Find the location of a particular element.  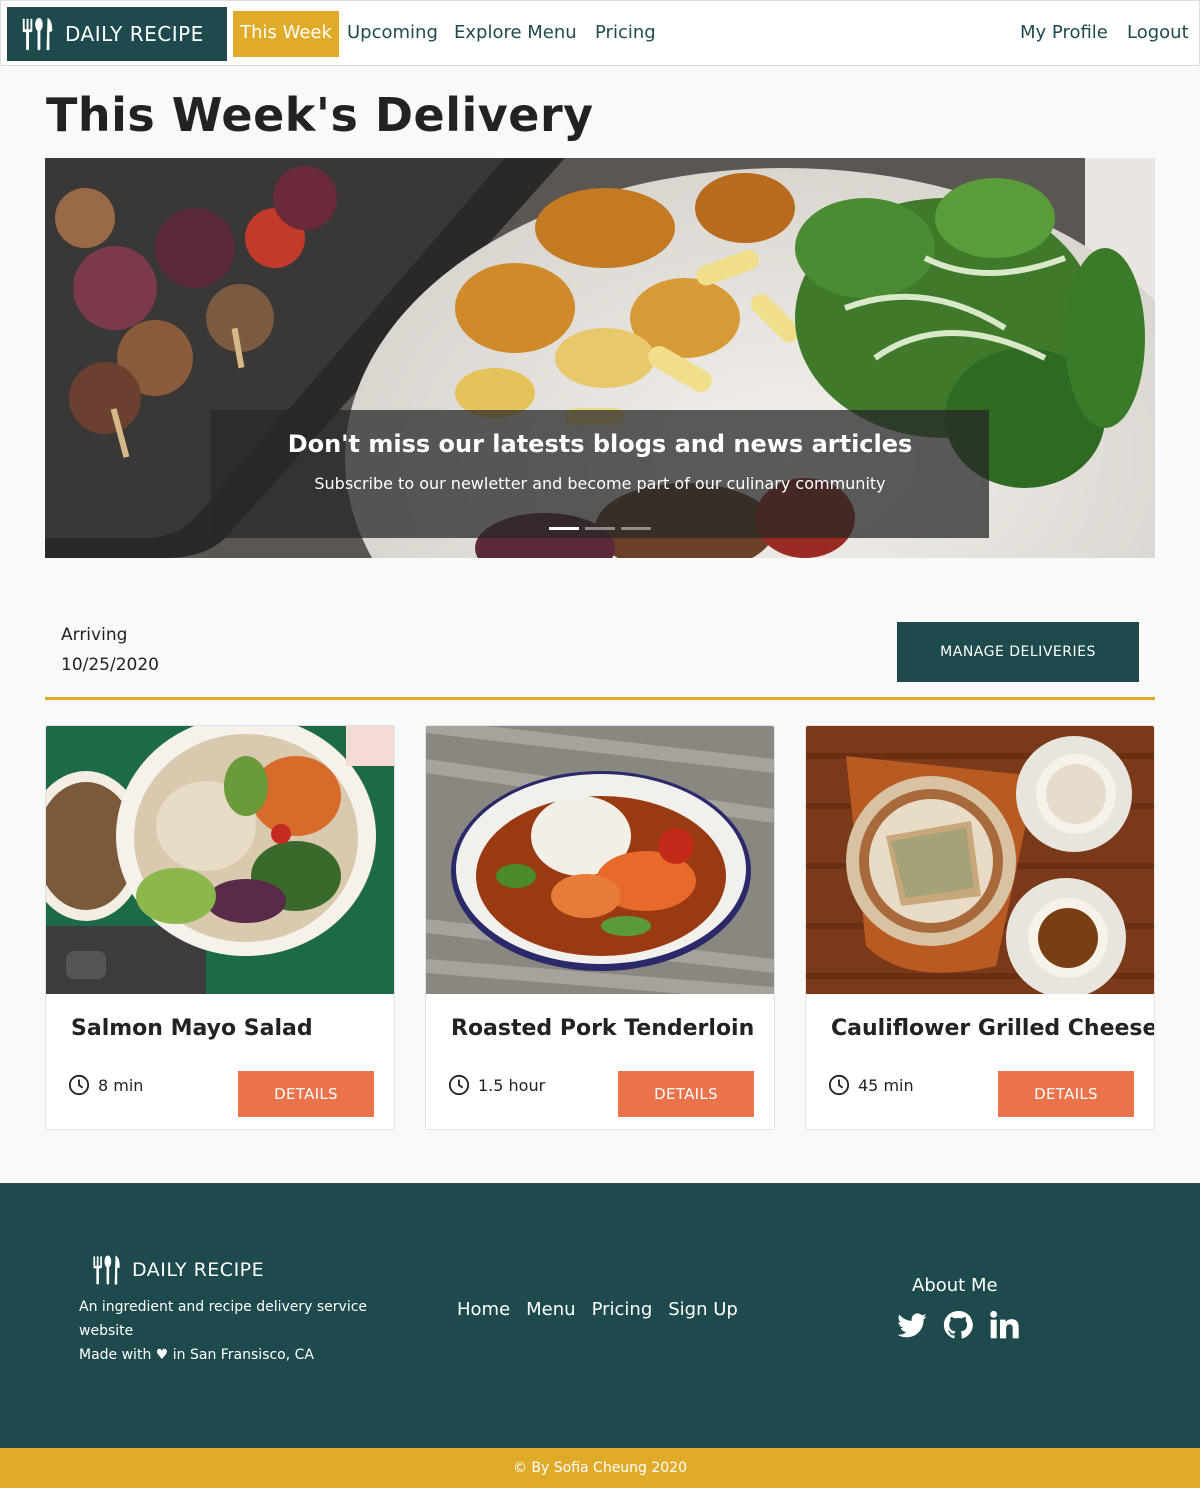

recipe-time-text: 45 min is located at coordinates (886, 1085).